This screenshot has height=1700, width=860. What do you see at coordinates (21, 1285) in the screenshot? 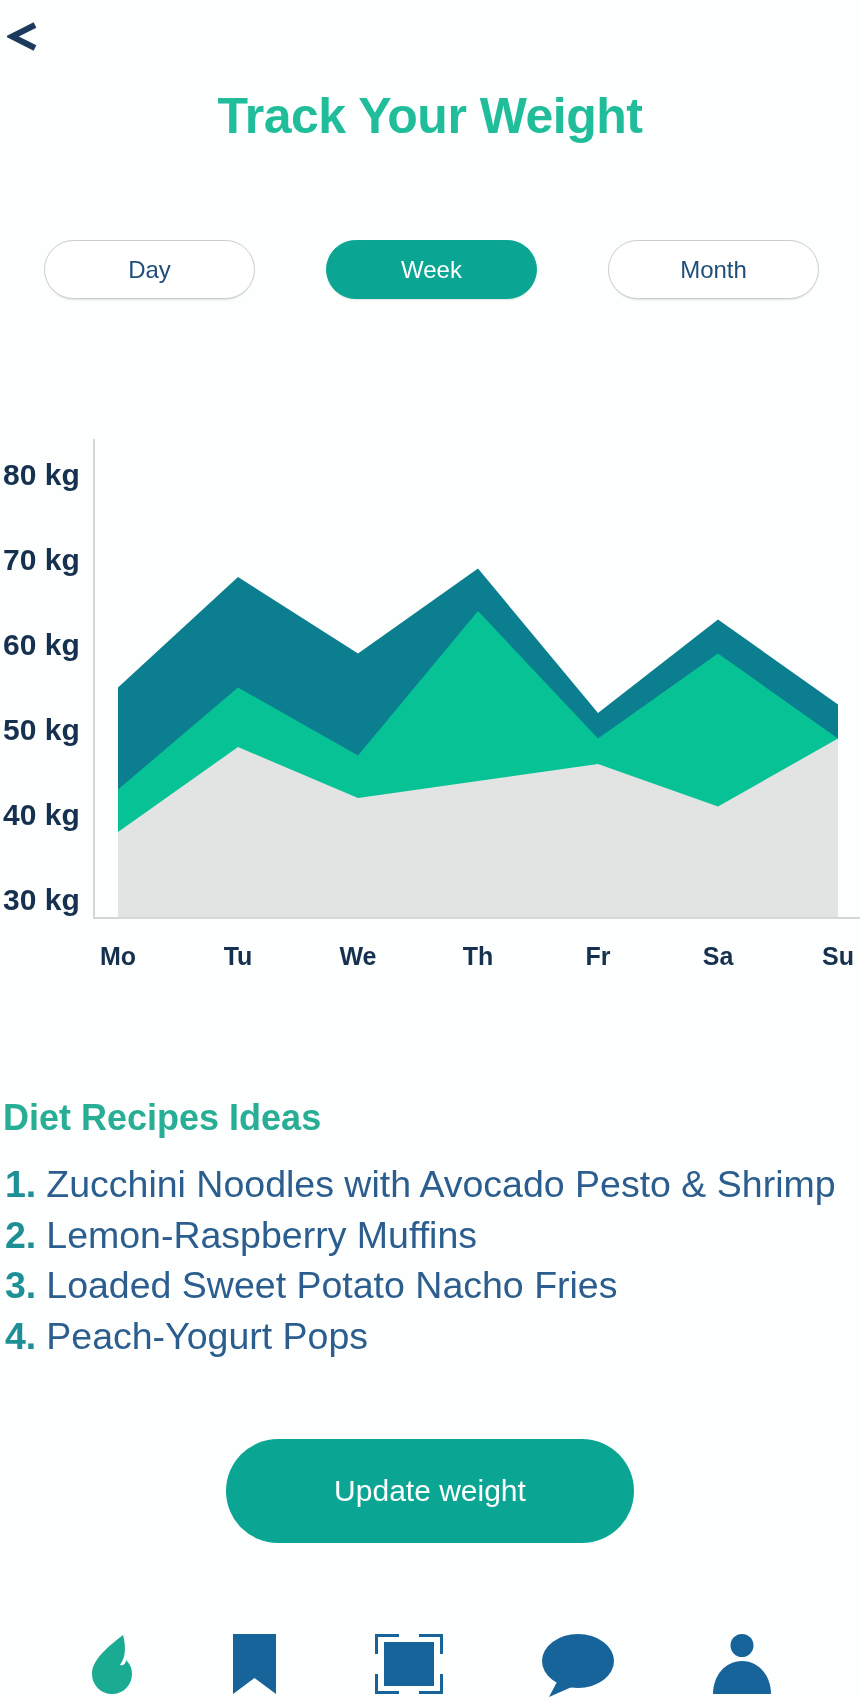
I see `list-number: 3.` at bounding box center [21, 1285].